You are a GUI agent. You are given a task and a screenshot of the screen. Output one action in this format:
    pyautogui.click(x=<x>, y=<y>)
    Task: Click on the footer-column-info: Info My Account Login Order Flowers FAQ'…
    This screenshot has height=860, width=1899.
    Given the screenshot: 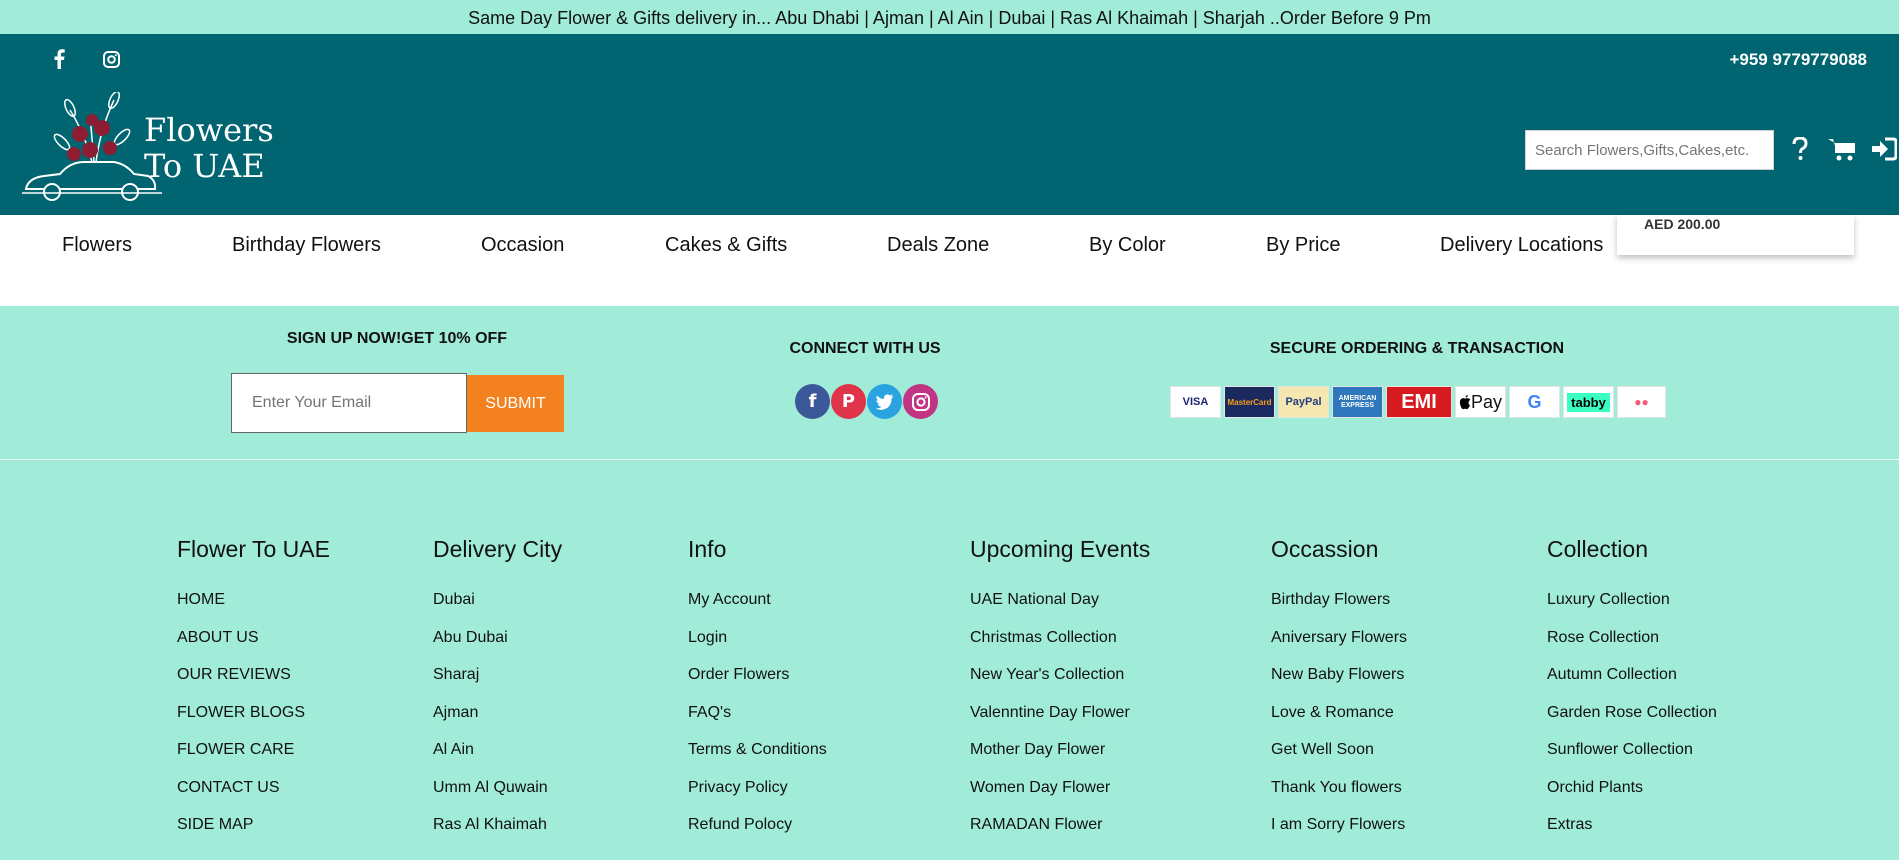 What is the action you would take?
    pyautogui.click(x=757, y=693)
    